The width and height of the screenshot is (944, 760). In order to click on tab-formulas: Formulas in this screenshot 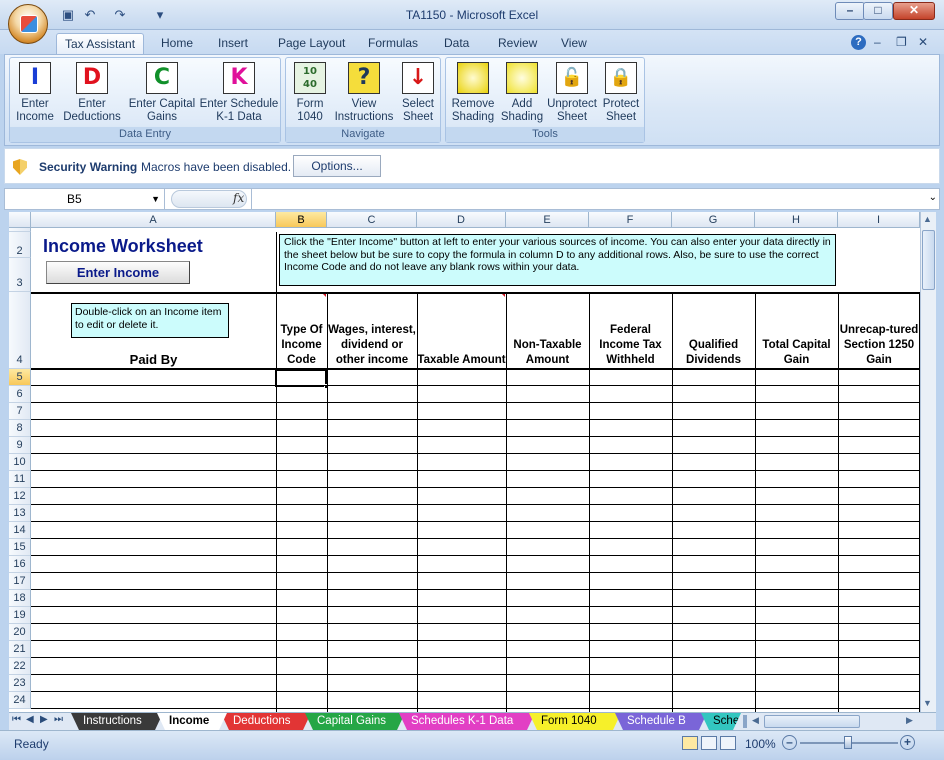, I will do `click(393, 43)`.